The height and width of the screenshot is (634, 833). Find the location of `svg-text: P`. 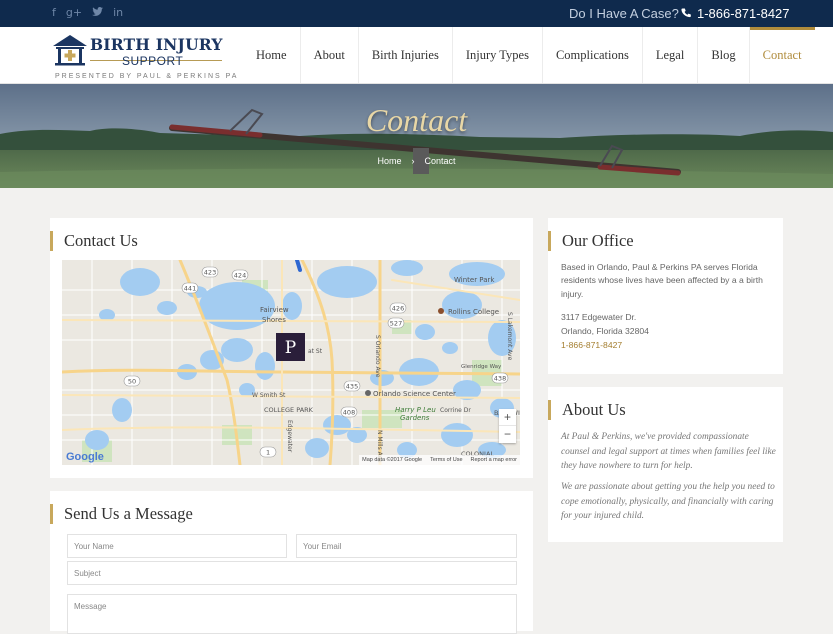

svg-text: P is located at coordinates (290, 348).